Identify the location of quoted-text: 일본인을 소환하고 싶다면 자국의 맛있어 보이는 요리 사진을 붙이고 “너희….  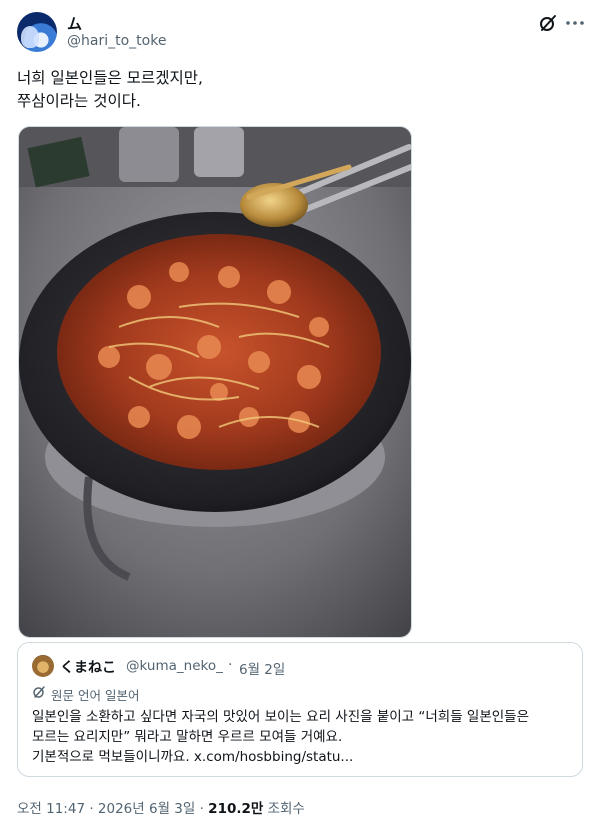
(302, 737).